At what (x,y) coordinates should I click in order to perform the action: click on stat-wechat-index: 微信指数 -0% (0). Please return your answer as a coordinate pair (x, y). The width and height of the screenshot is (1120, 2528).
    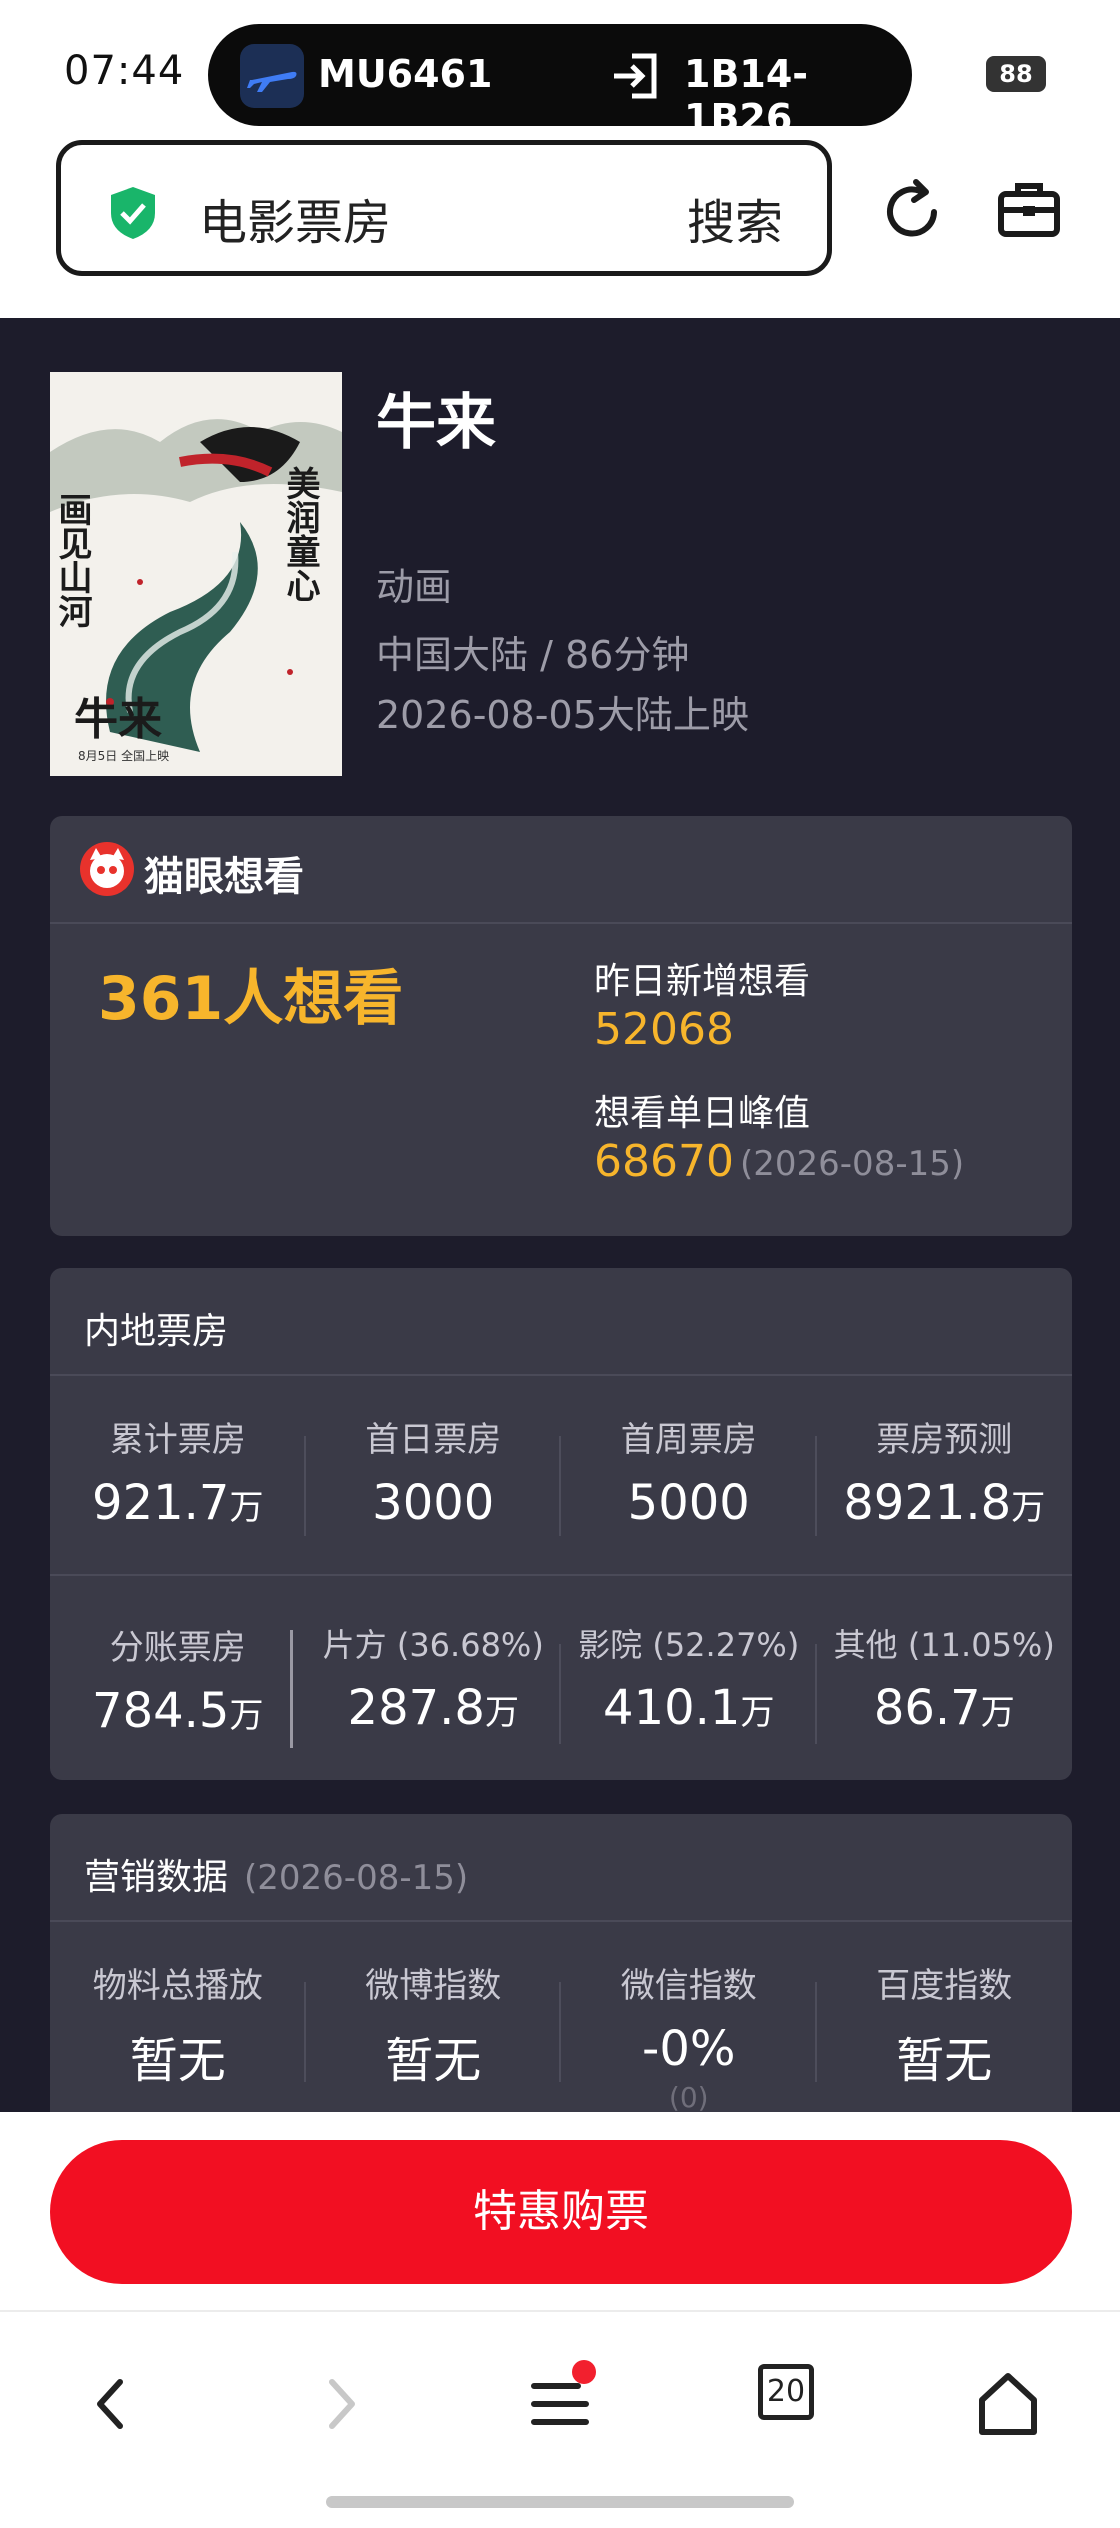
    Looking at the image, I should click on (689, 2035).